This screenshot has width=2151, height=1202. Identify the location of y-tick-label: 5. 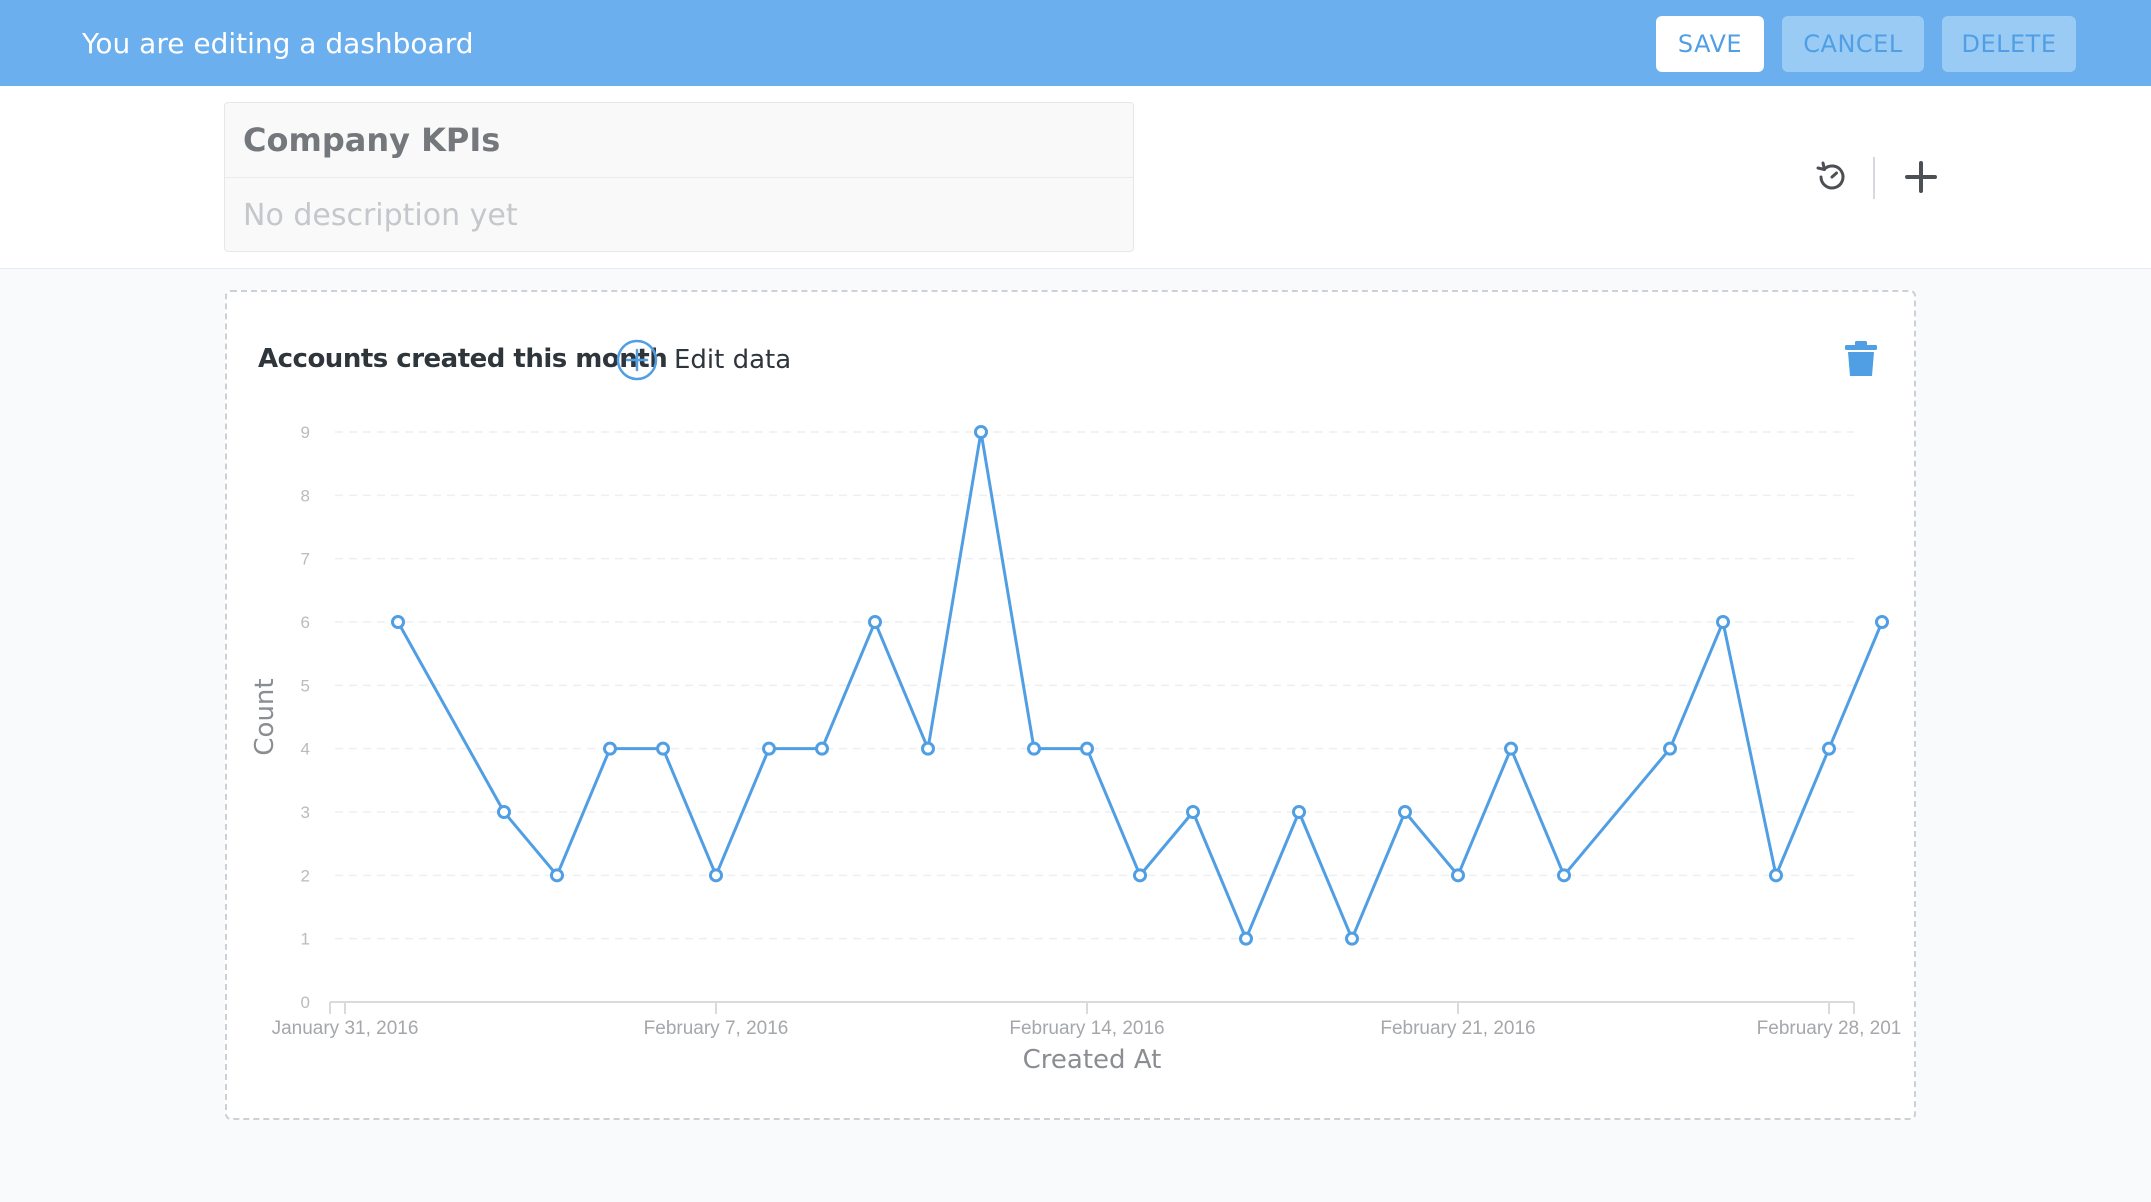
(305, 685).